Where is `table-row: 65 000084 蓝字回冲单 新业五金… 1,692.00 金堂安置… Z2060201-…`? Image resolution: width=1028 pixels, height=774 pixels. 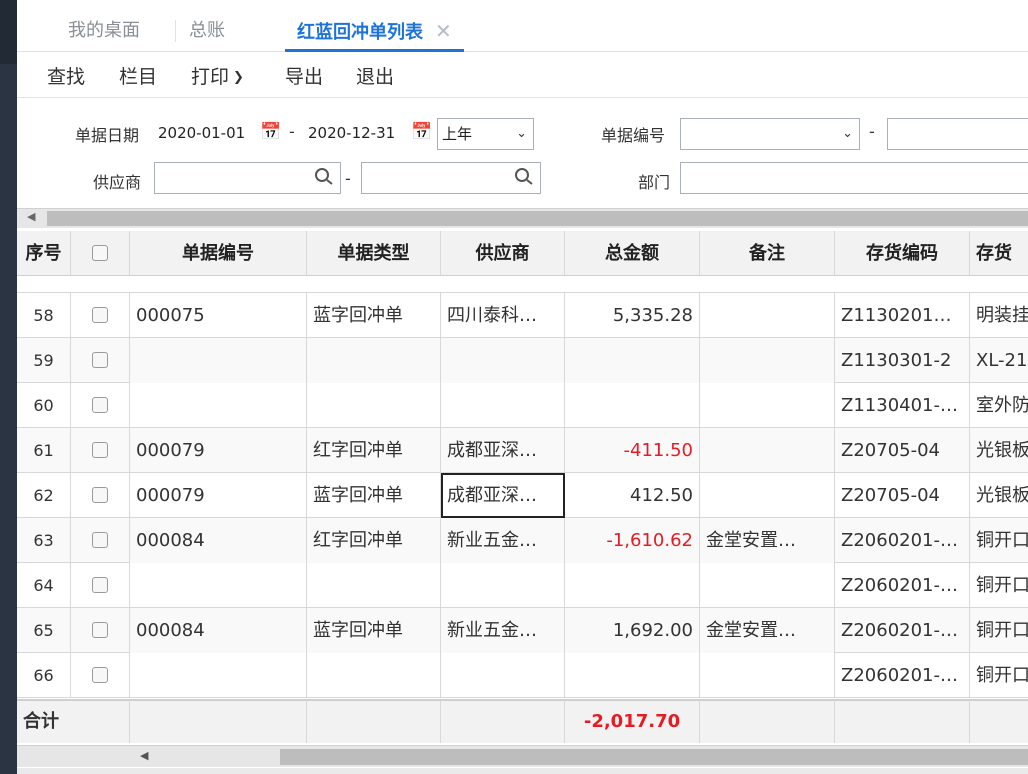 table-row: 65 000084 蓝字回冲单 新业五金… 1,692.00 金堂安置… Z2060201-… is located at coordinates (522, 630).